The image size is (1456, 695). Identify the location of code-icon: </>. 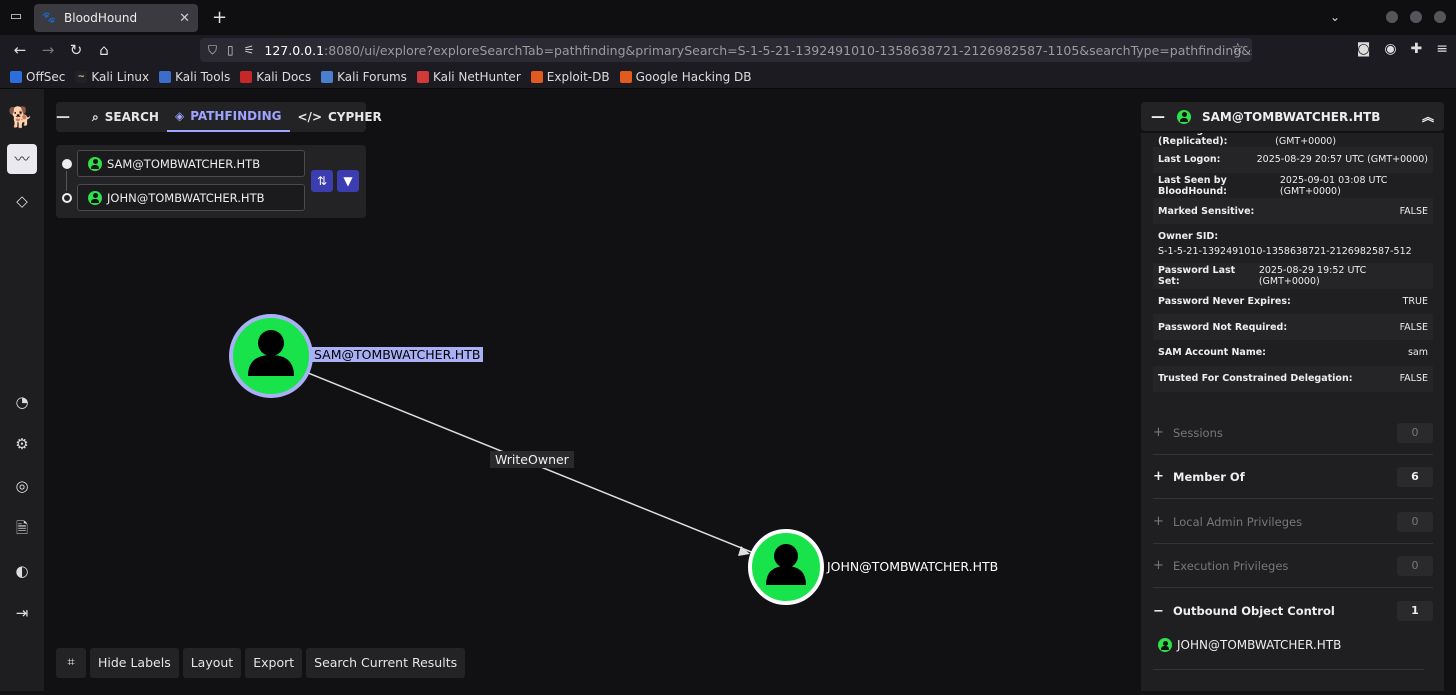
(310, 117).